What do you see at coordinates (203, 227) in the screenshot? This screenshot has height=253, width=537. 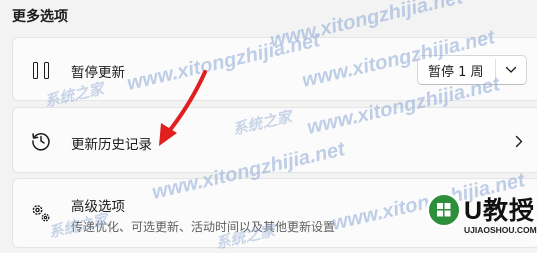 I see `advanced-options-description: 传递优化、可选更新、活动时间以及其他更新设置` at bounding box center [203, 227].